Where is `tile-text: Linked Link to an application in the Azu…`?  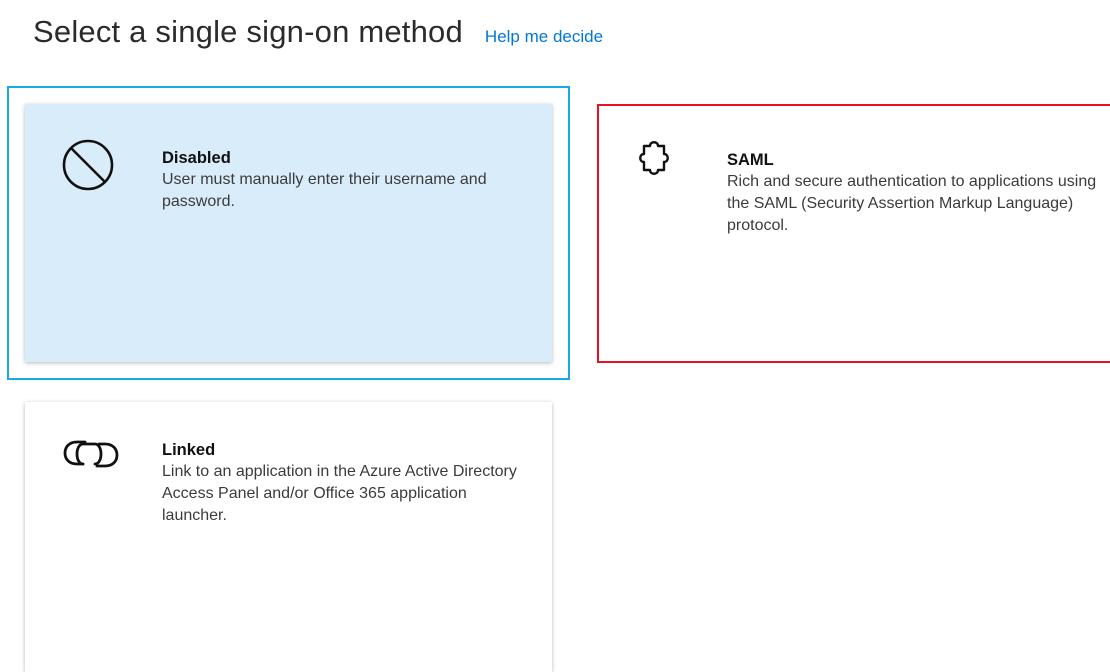 tile-text: Linked Link to an application in the Azu… is located at coordinates (342, 483).